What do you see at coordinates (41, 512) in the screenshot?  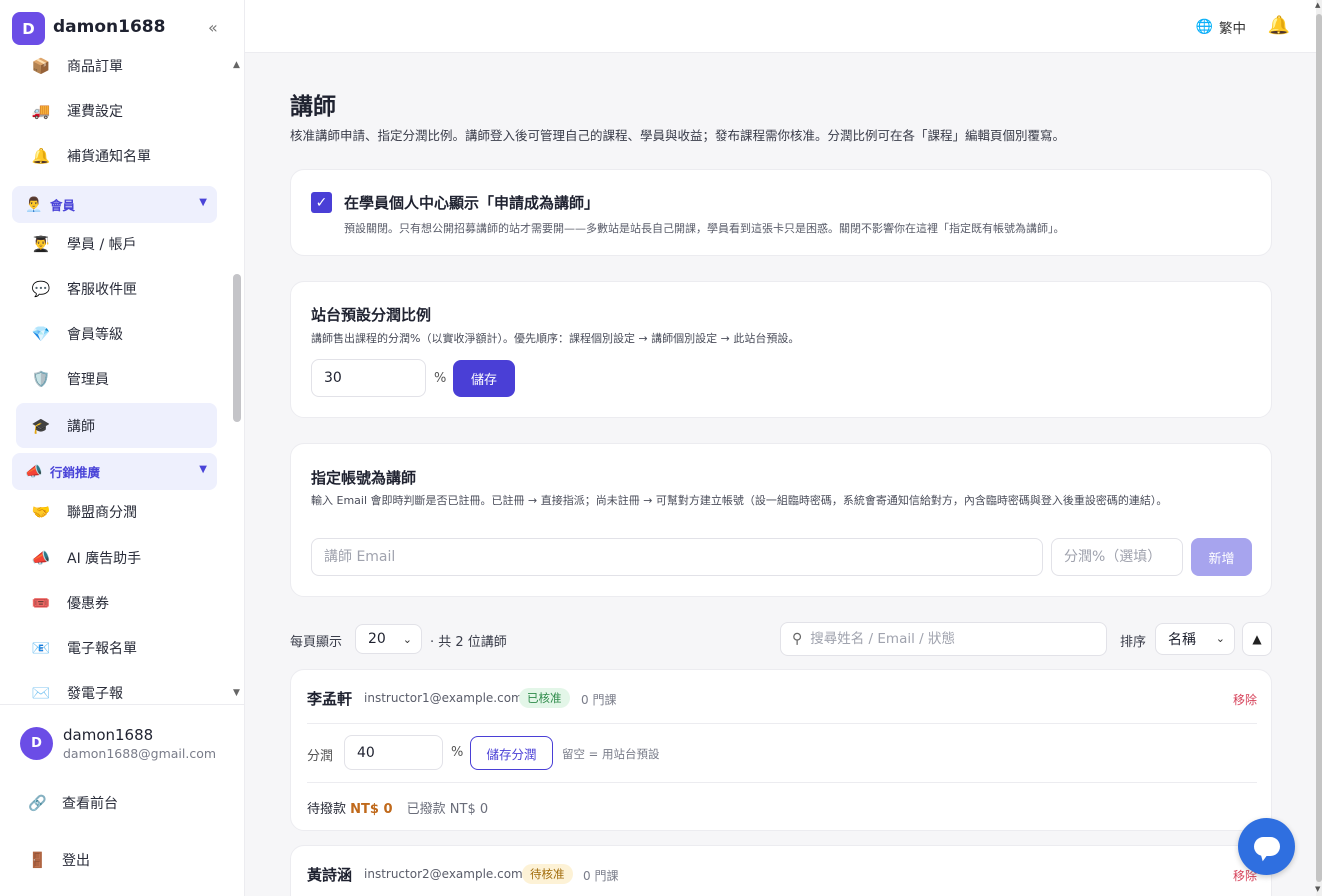 I see `handshake-icon: 🤝` at bounding box center [41, 512].